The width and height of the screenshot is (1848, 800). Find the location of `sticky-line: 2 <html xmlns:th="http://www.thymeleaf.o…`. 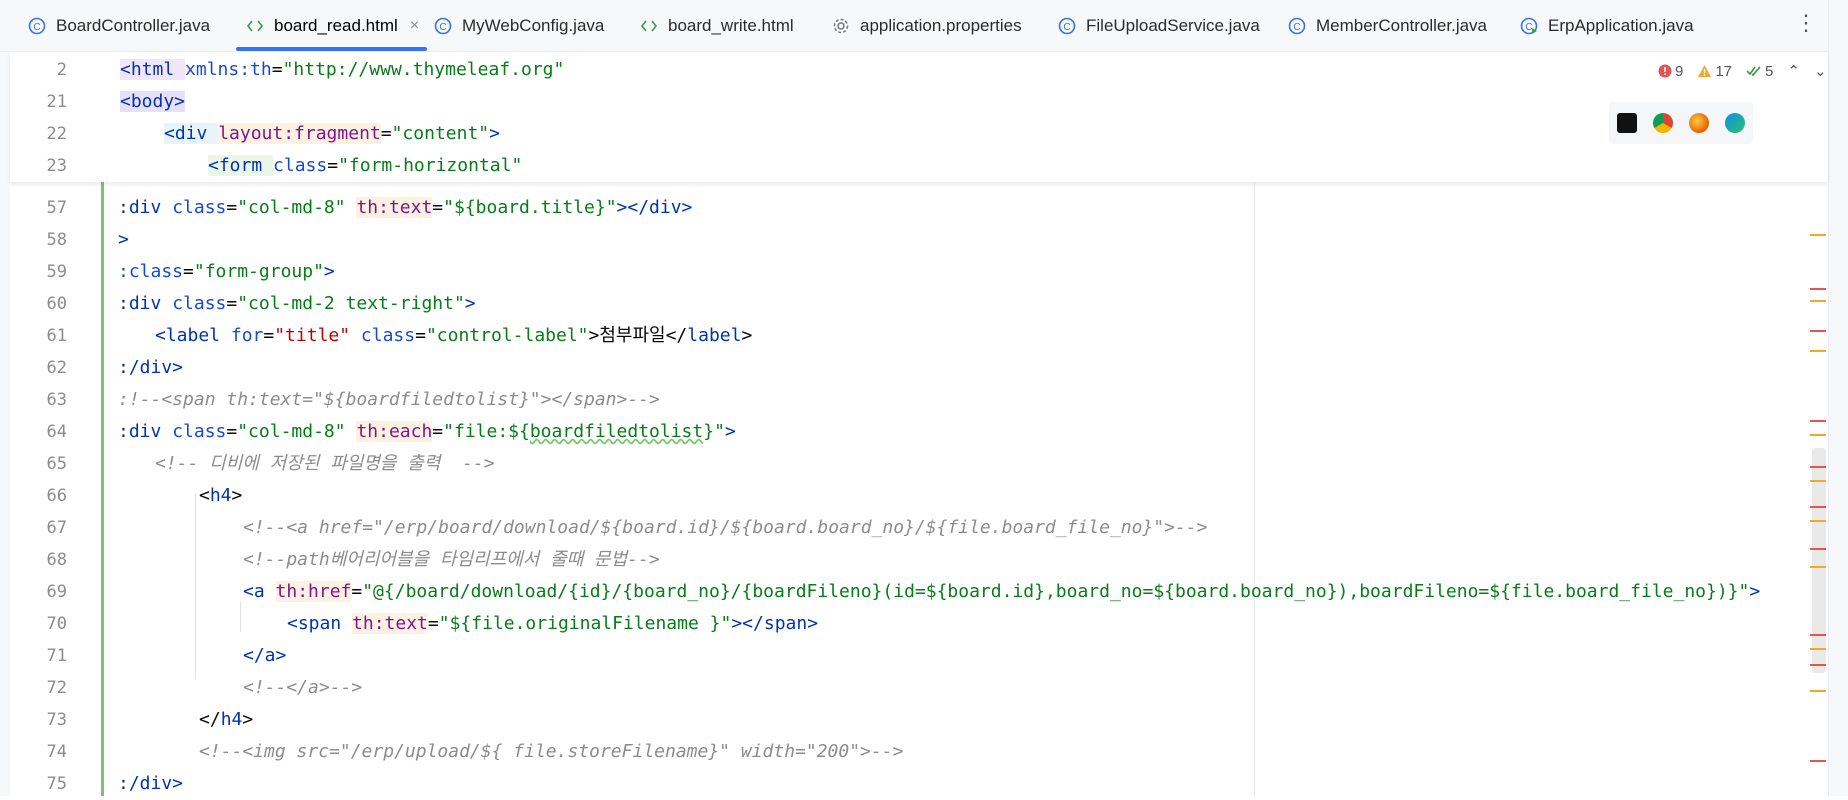

sticky-line: 2 <html xmlns:th="http://www.thymeleaf.o… is located at coordinates (900, 70).